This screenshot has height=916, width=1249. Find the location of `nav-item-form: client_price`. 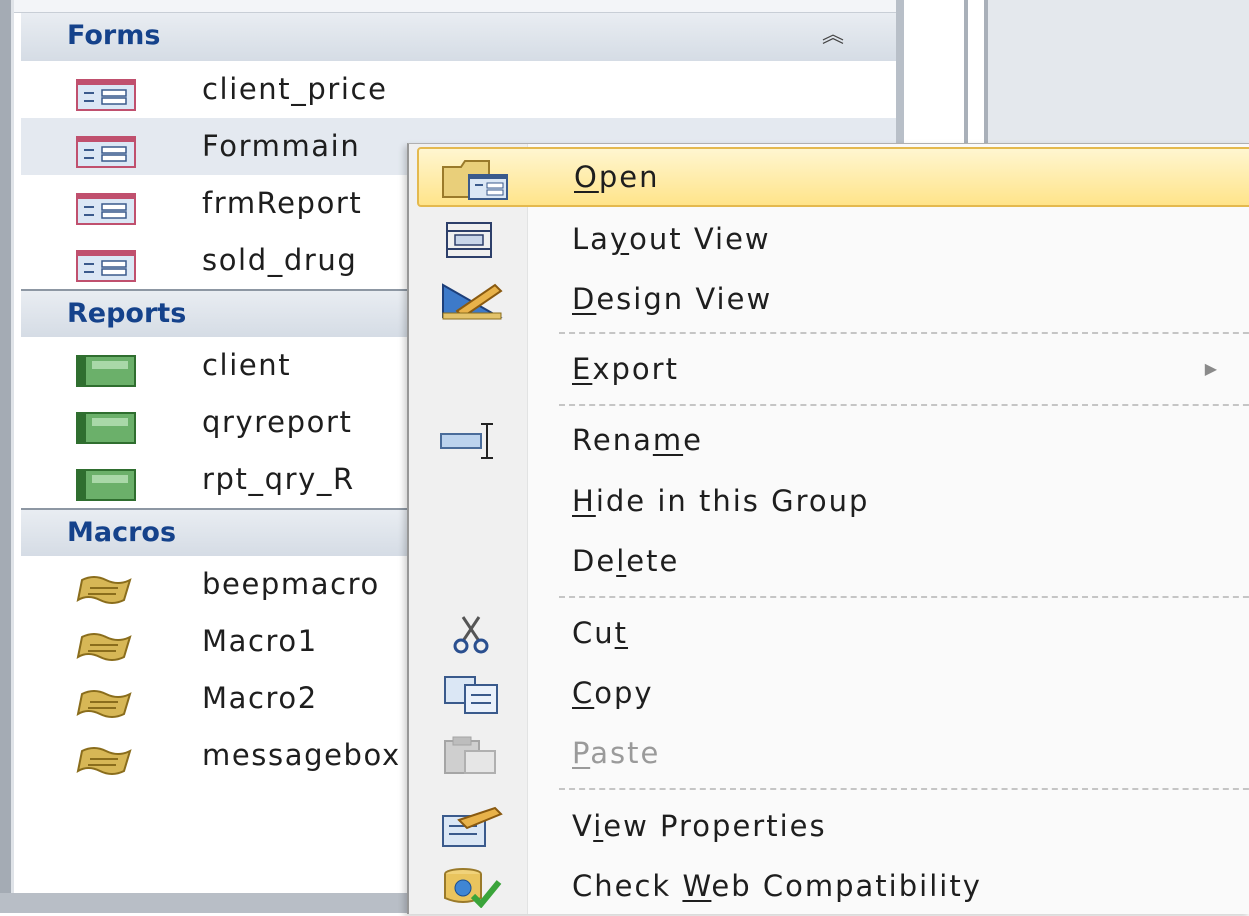

nav-item-form: client_price is located at coordinates (458, 89).